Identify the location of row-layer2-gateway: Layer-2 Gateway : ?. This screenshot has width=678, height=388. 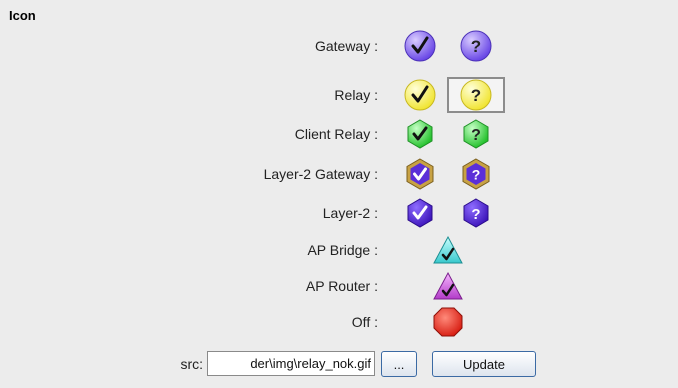
(339, 174).